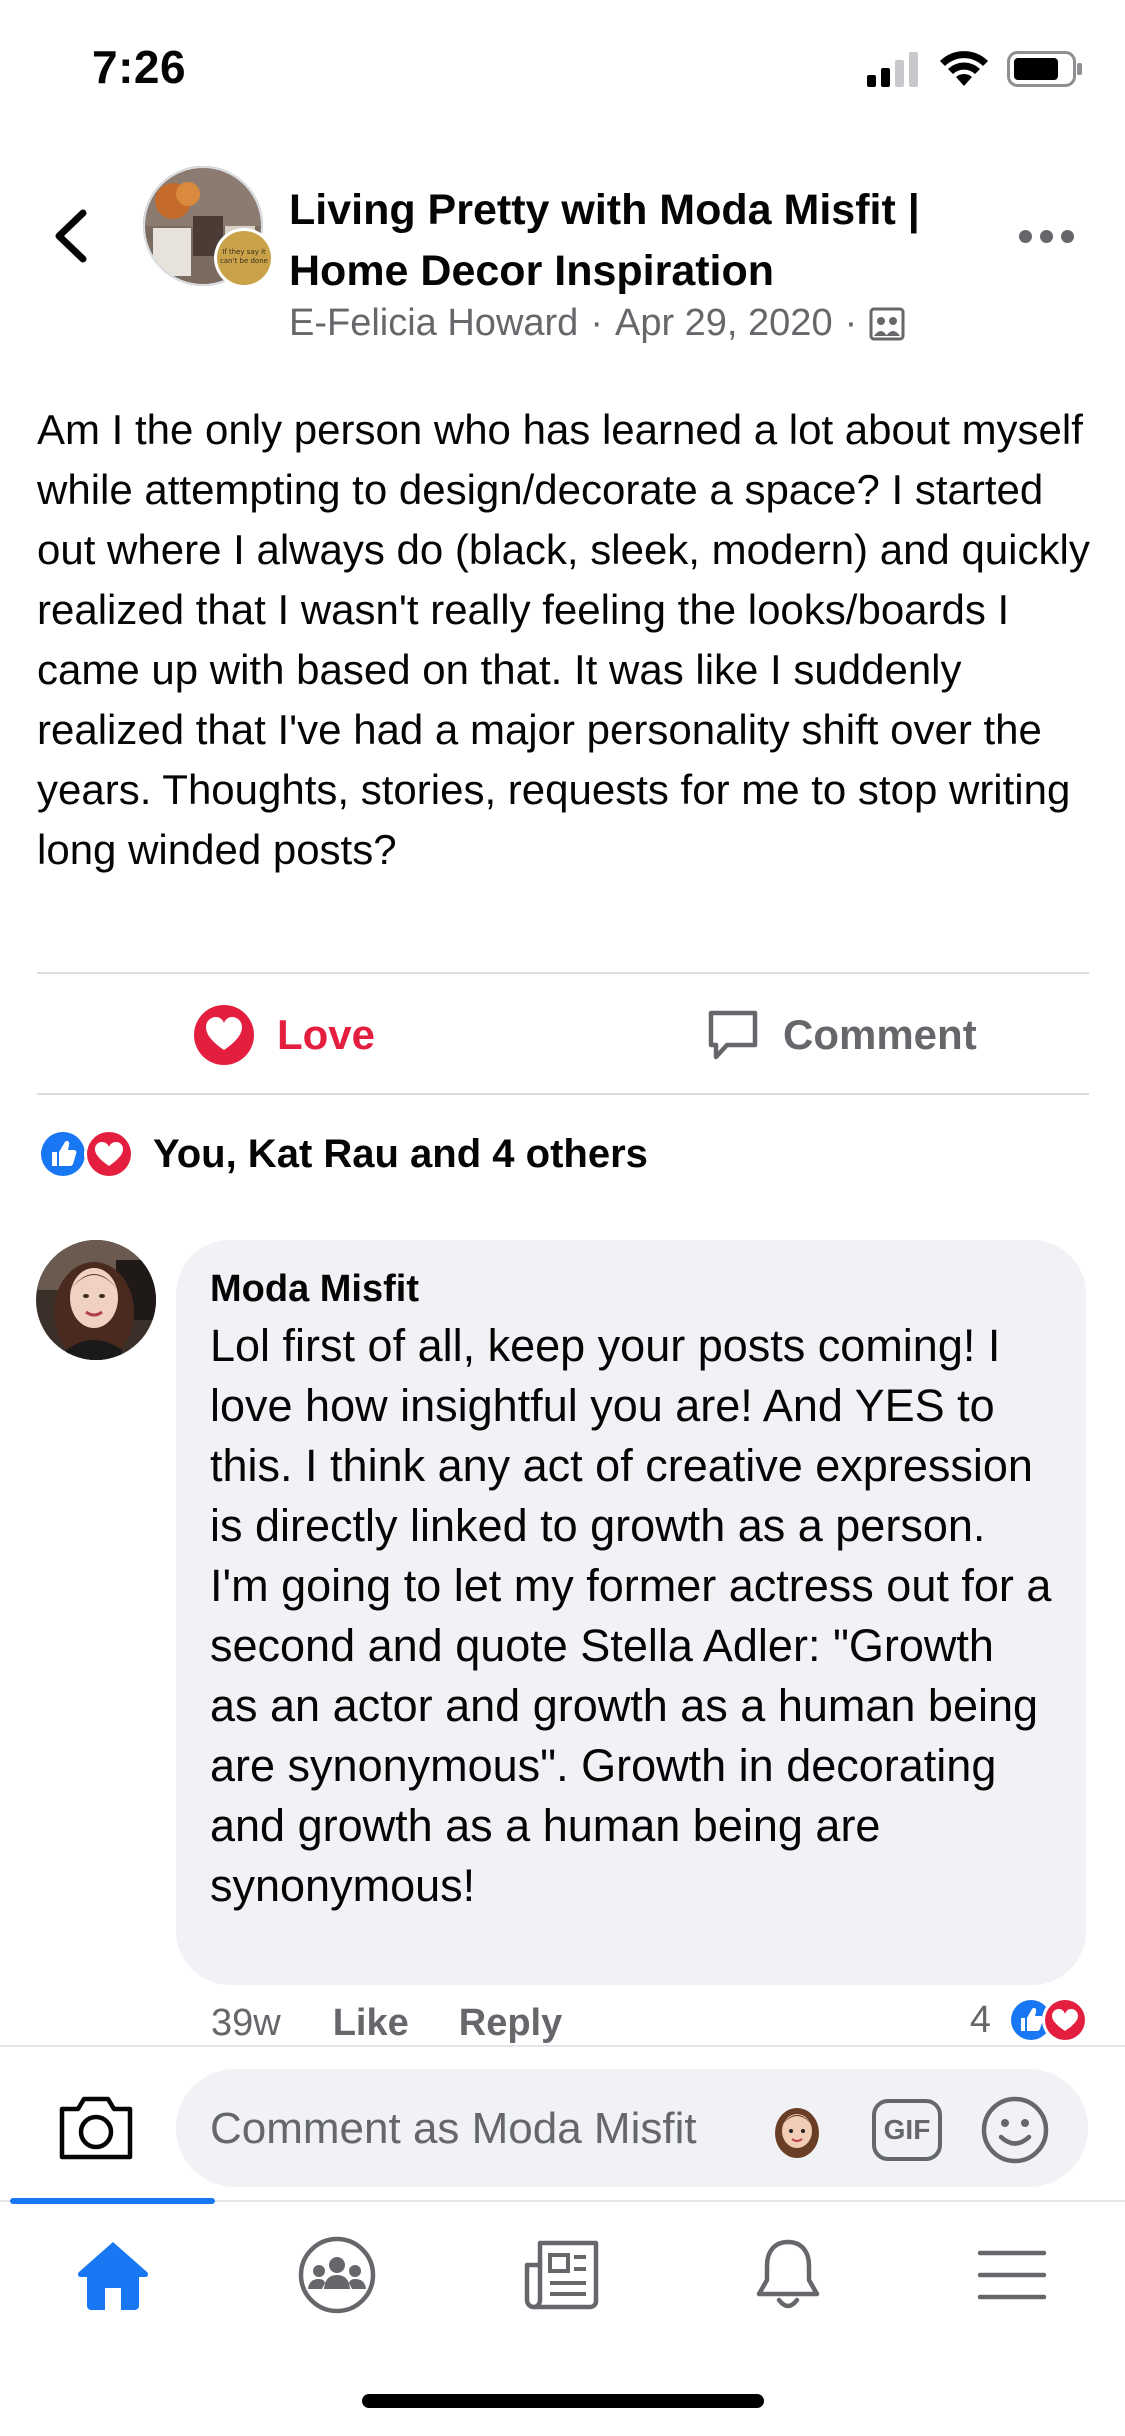  What do you see at coordinates (907, 2130) in the screenshot?
I see `gif-button: GIF` at bounding box center [907, 2130].